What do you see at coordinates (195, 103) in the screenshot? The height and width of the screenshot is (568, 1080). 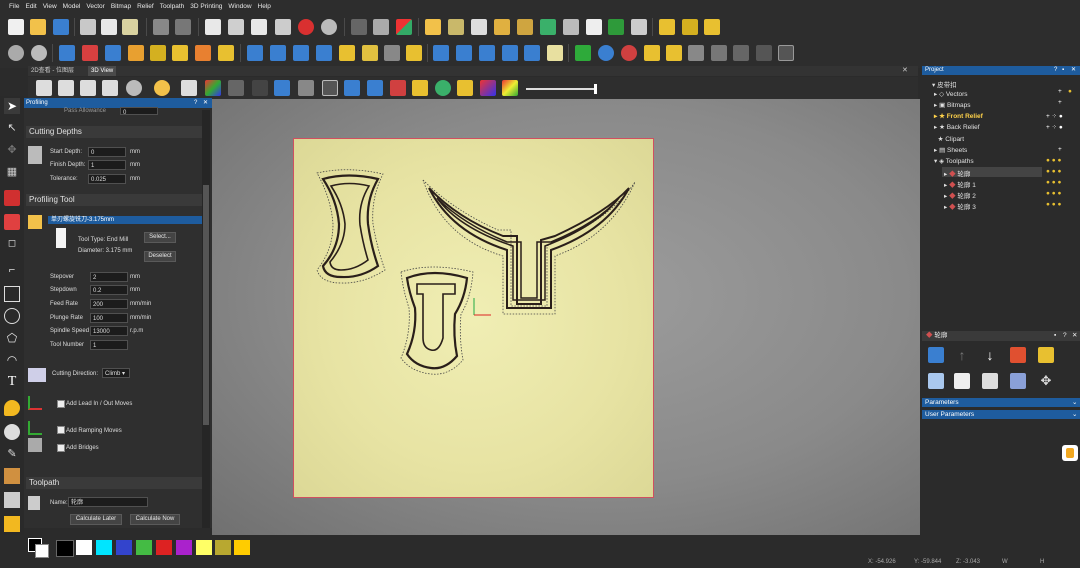 I see `help-icon: ?` at bounding box center [195, 103].